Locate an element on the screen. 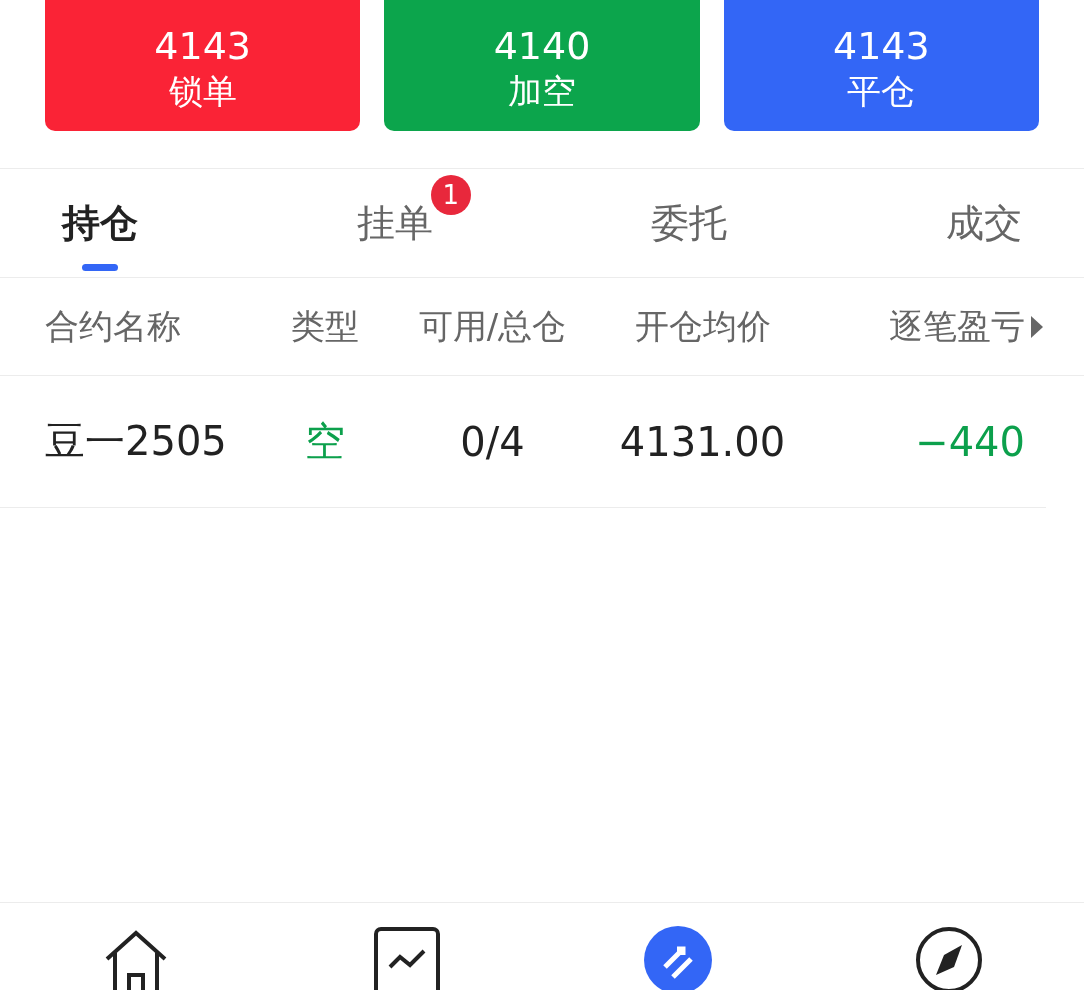 The image size is (1084, 990). order-button: 4143 锁单 is located at coordinates (203, 65).